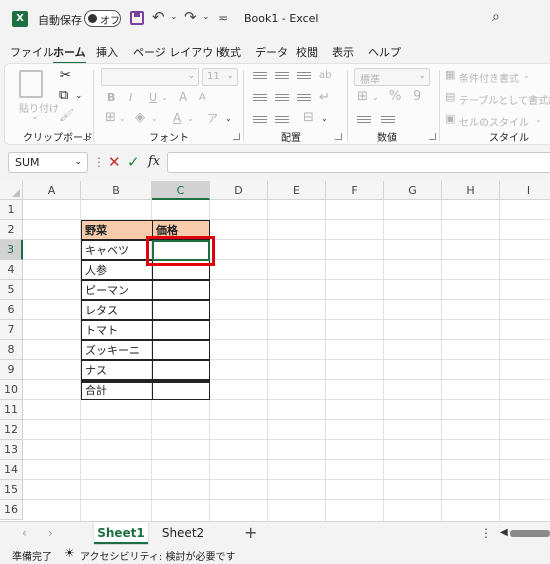 The width and height of the screenshot is (550, 564). Describe the element at coordinates (282, 121) in the screenshot. I see `increase-indent-icon` at that location.